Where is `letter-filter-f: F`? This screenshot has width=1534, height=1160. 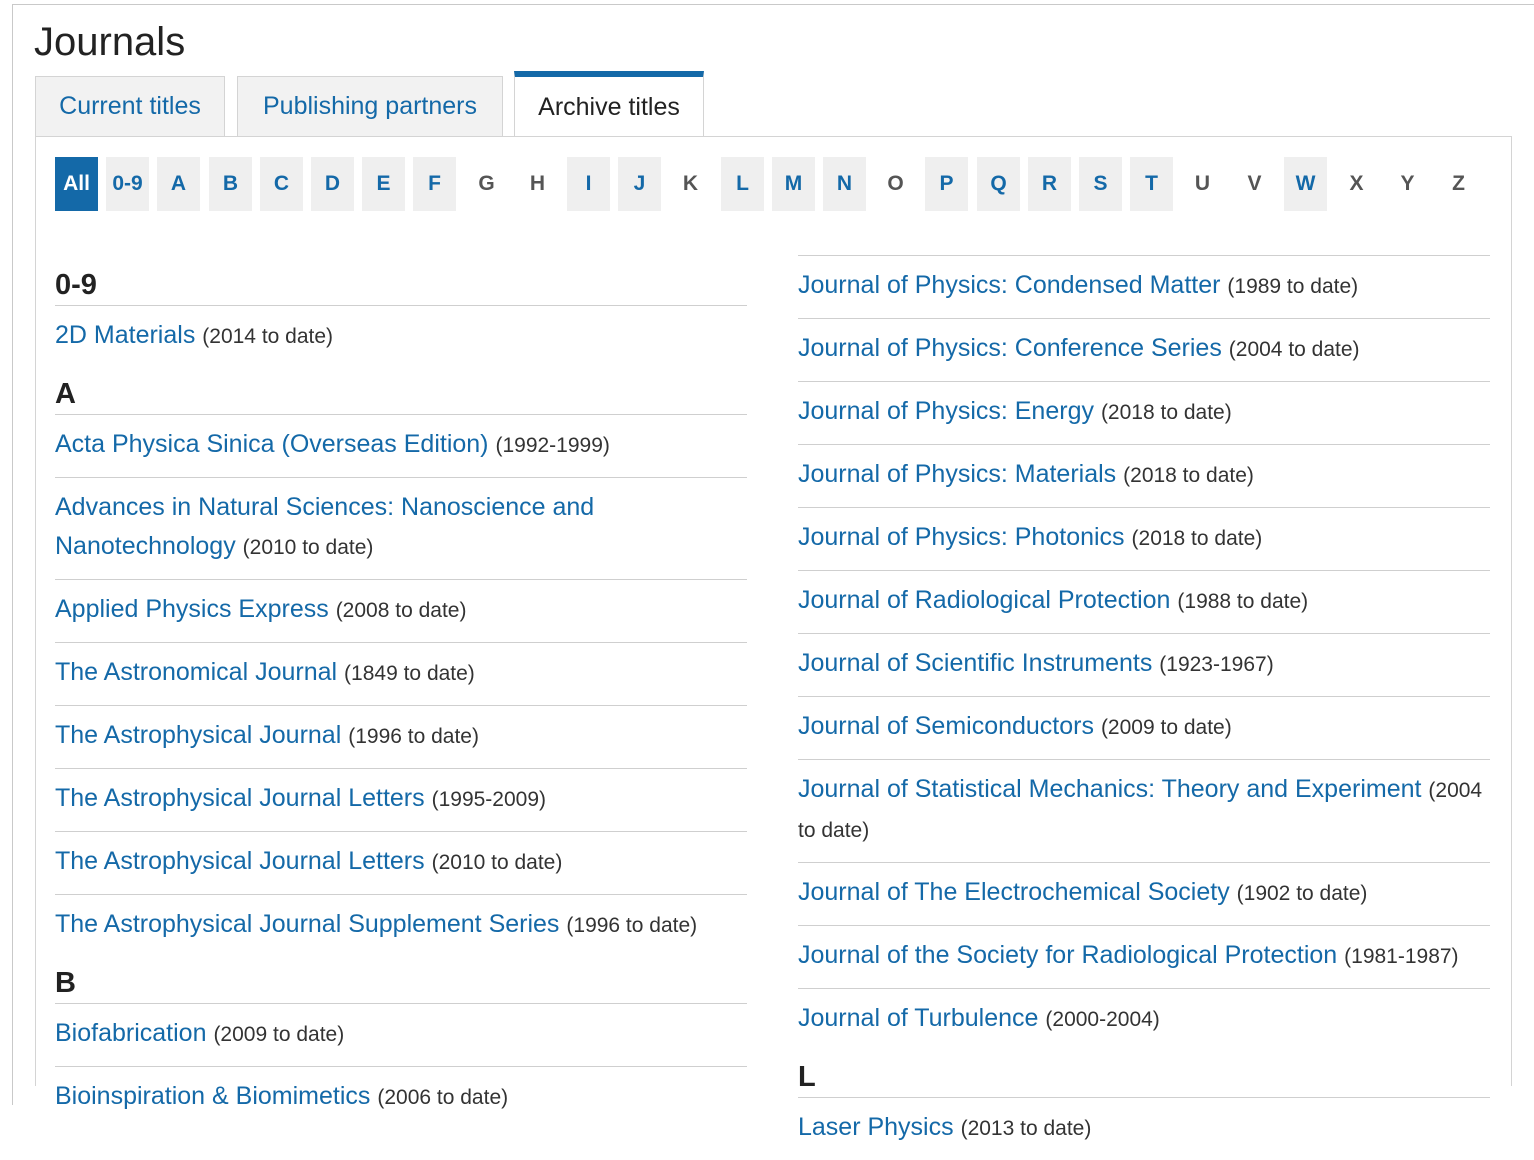 letter-filter-f: F is located at coordinates (434, 184).